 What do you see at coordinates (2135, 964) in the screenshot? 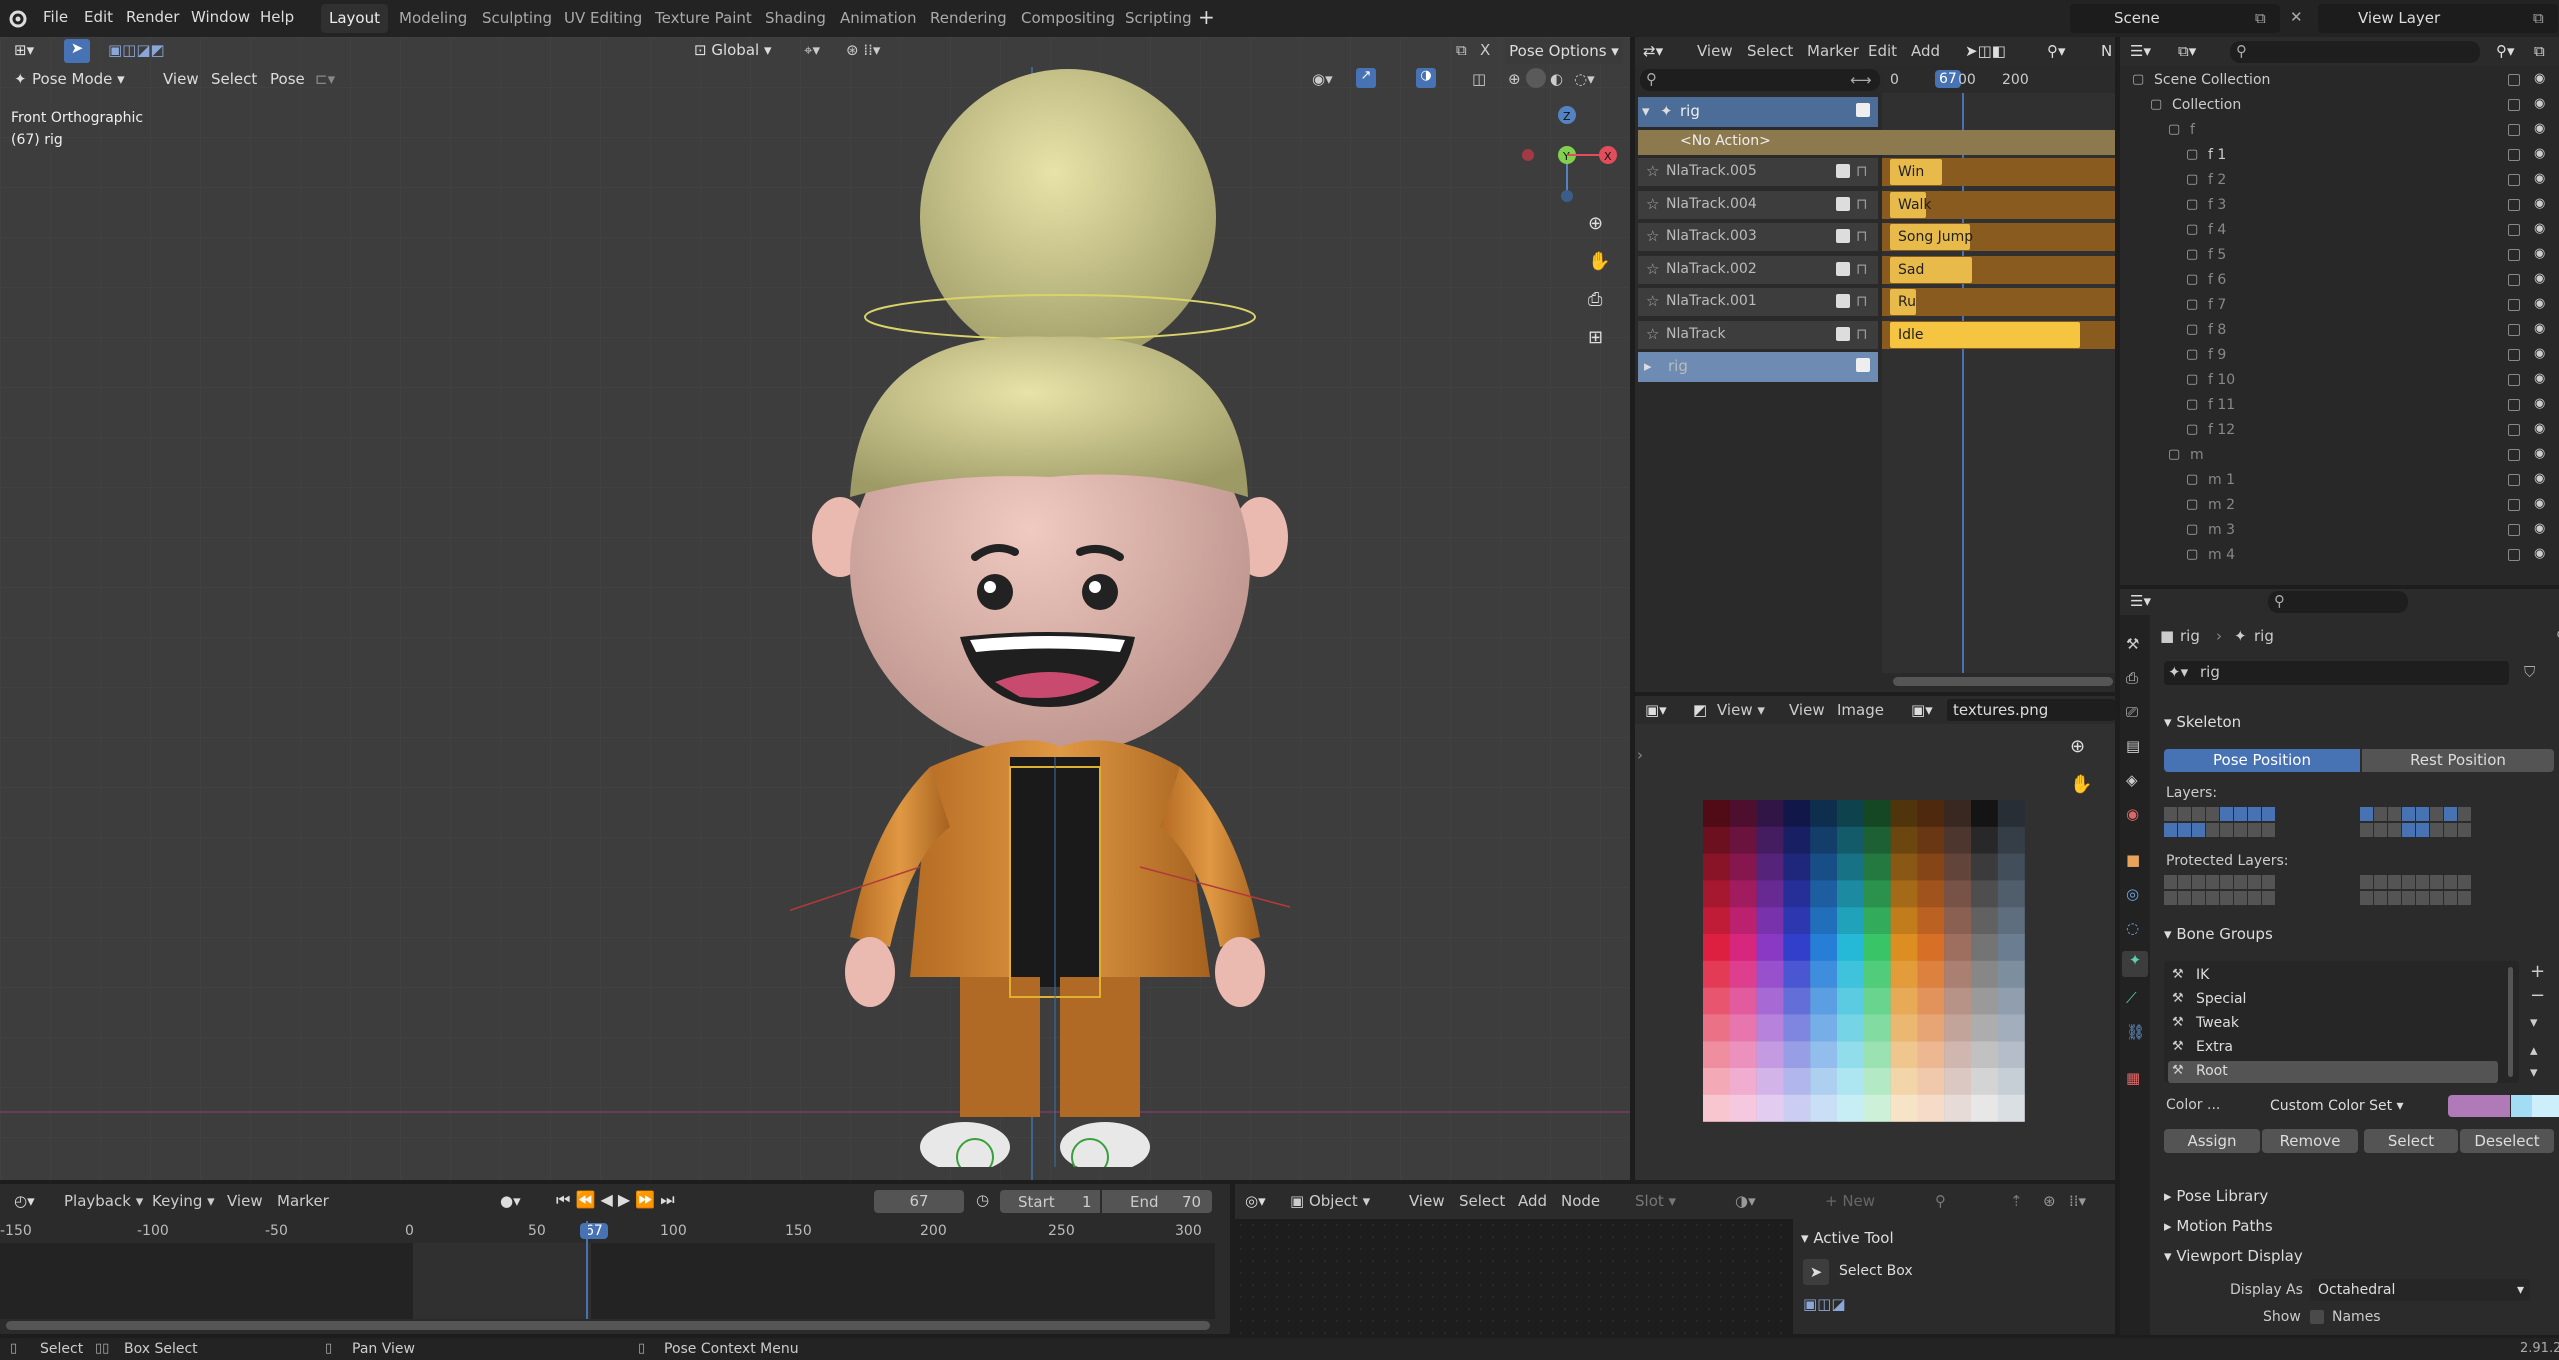
I see `armature-data-tab-icon: ✦` at bounding box center [2135, 964].